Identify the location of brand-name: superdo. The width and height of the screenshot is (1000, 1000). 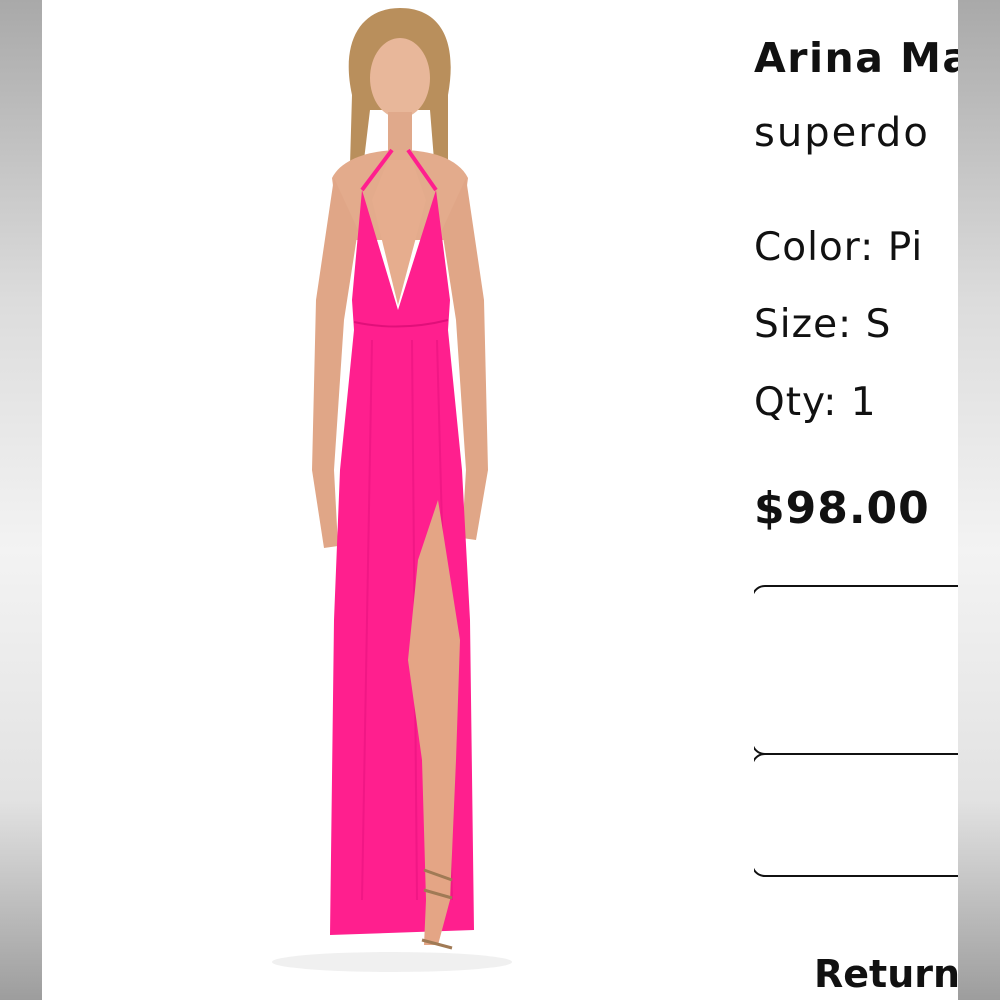
(842, 133).